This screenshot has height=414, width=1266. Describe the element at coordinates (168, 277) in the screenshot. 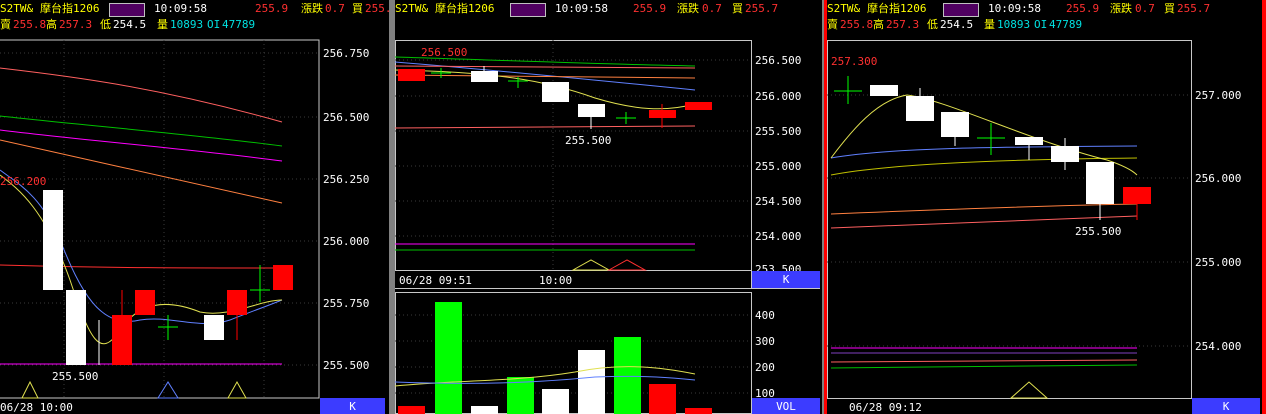

I see `candles-left` at that location.